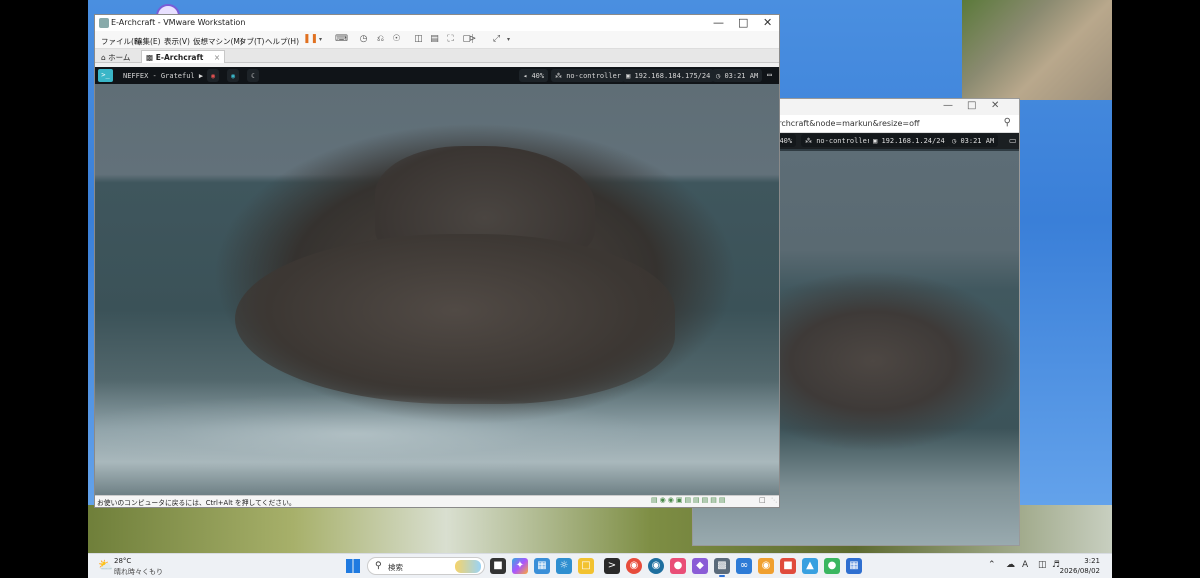  What do you see at coordinates (218, 41) in the screenshot?
I see `menu-vm: 仮想マシン(M)` at bounding box center [218, 41].